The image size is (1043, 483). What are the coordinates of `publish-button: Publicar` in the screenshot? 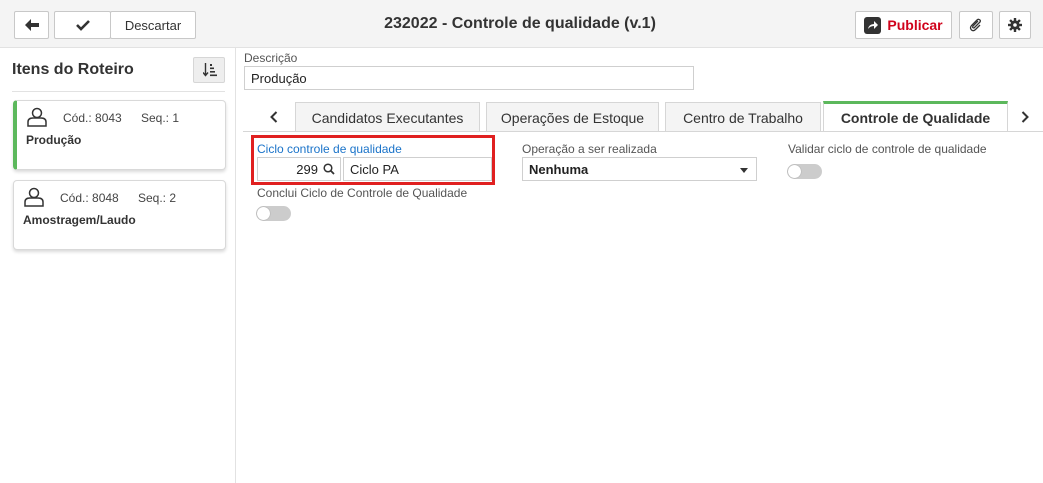 It's located at (903, 25).